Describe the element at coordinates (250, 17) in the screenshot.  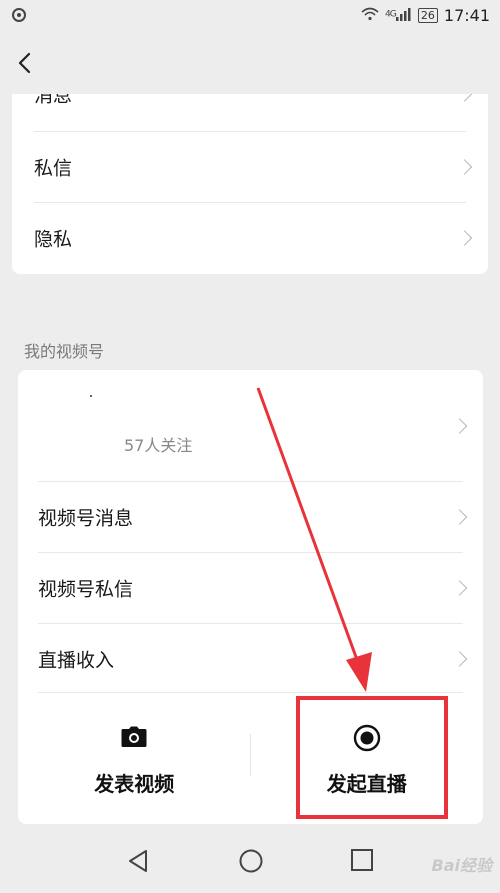
I see `status-bar: 4G 26 17:41` at that location.